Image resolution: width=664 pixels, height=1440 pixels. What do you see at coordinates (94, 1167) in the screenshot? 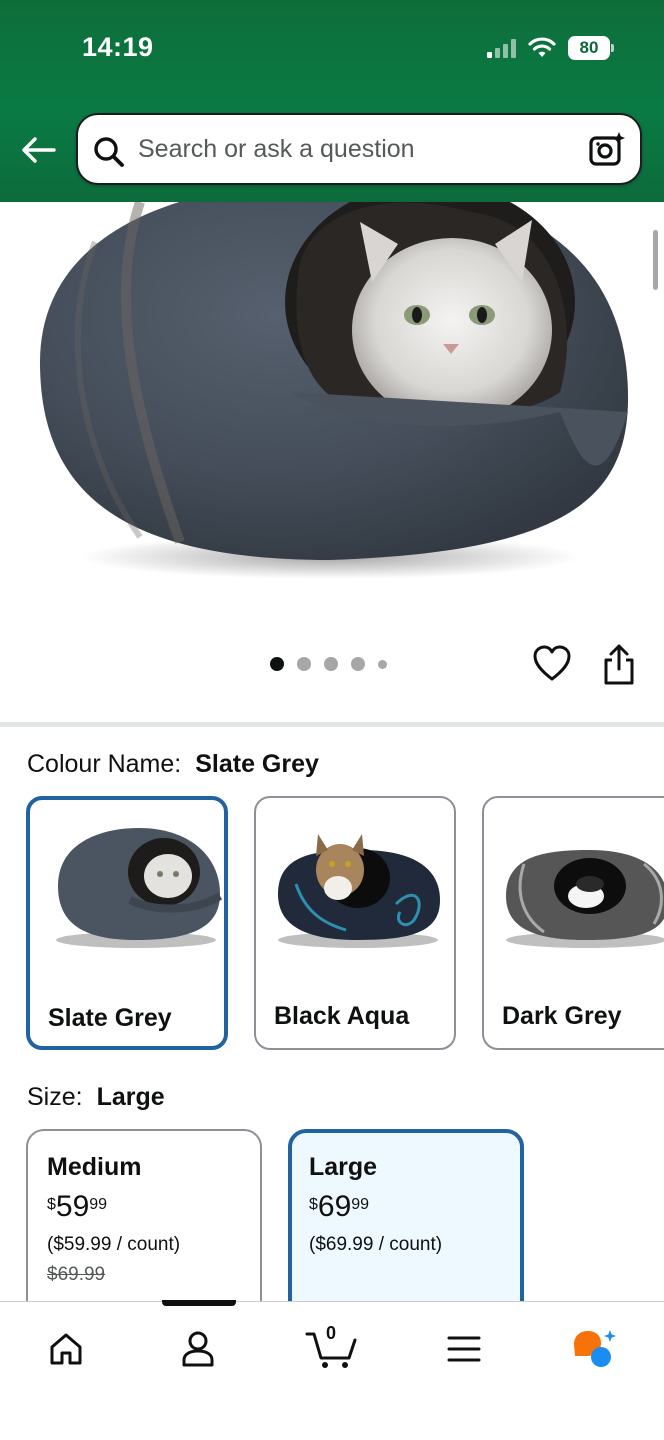
I see `size-option-label: Medium` at bounding box center [94, 1167].